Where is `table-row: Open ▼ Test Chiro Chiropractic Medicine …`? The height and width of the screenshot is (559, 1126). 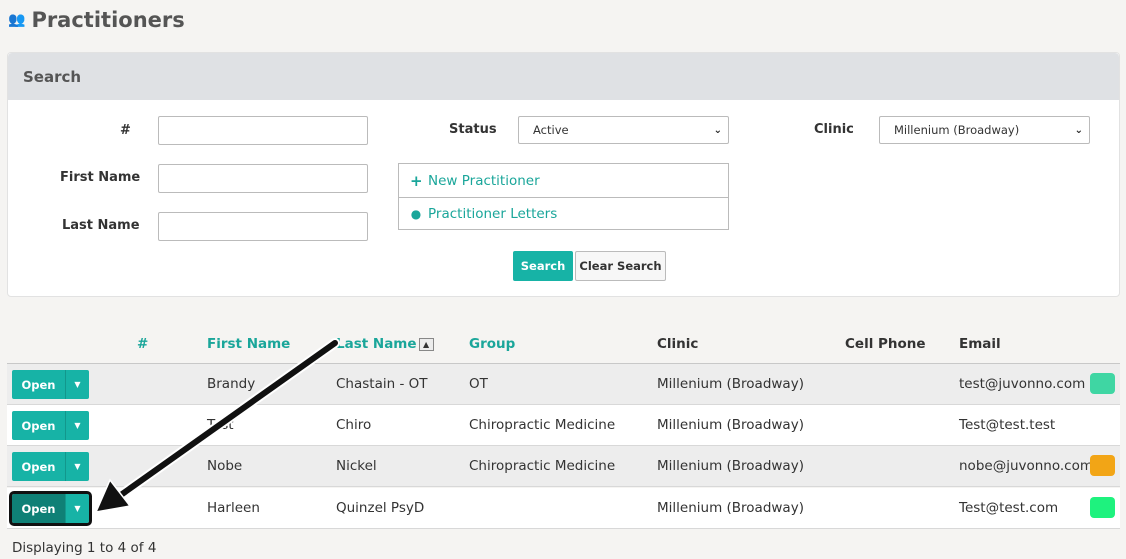
table-row: Open ▼ Test Chiro Chiropractic Medicine … is located at coordinates (563, 425).